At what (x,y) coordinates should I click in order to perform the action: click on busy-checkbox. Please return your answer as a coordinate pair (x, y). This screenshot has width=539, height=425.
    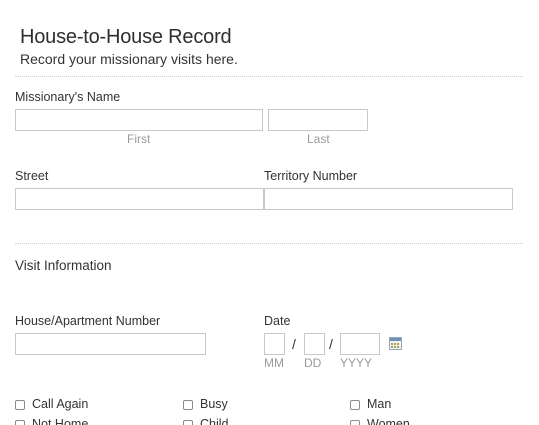
    Looking at the image, I should click on (188, 405).